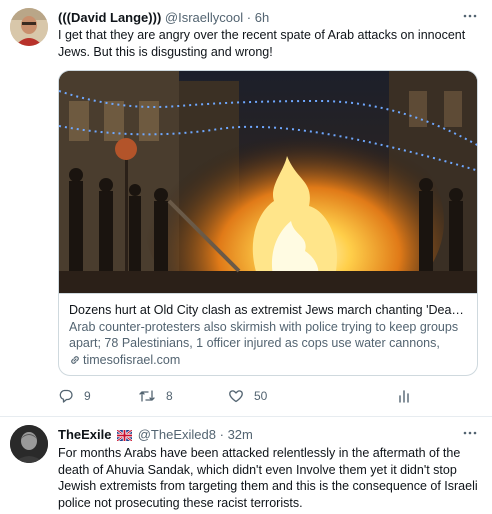 This screenshot has height=514, width=492. I want to click on author-name: (((David Lange))), so click(109, 17).